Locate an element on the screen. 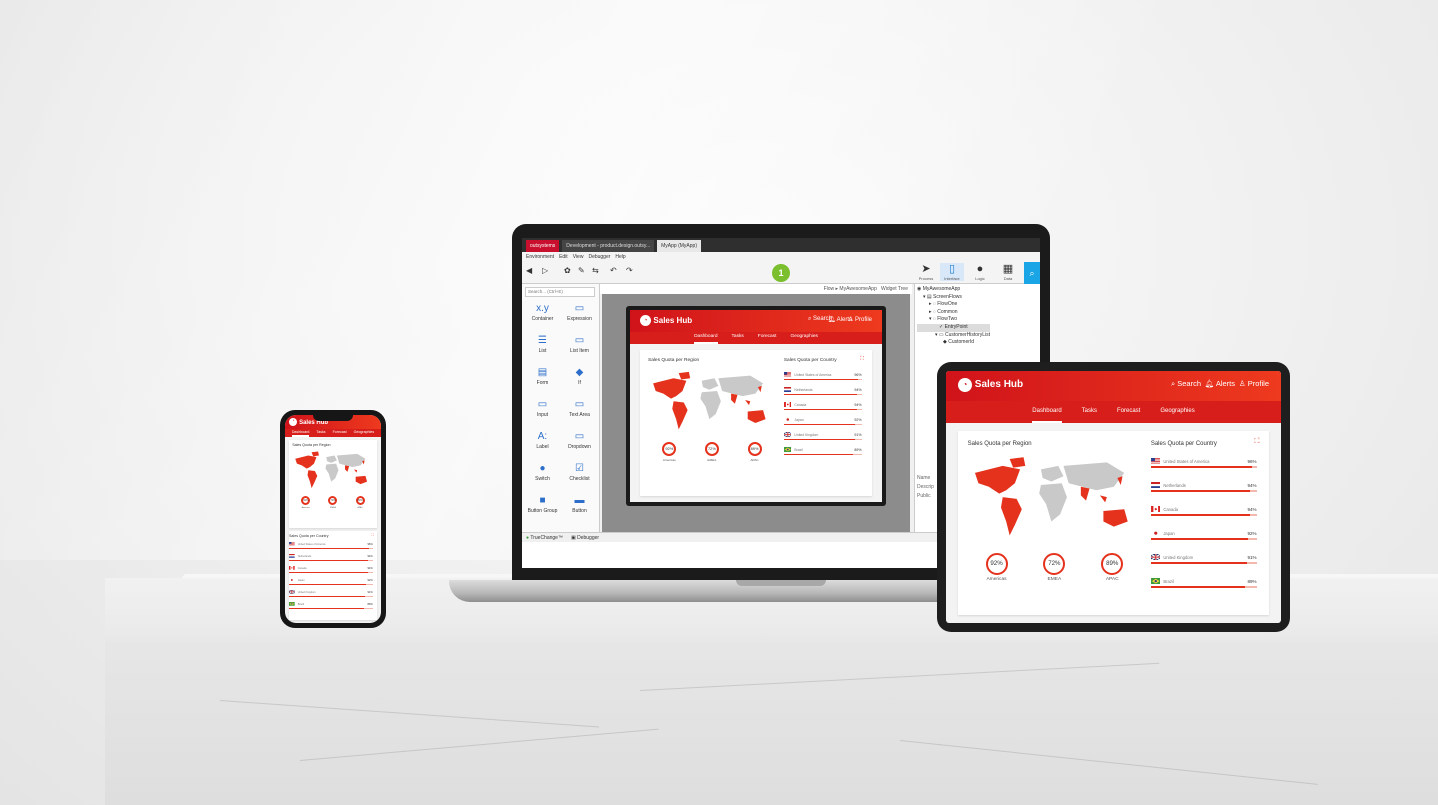  undo-icon: ↶ is located at coordinates (613, 270).